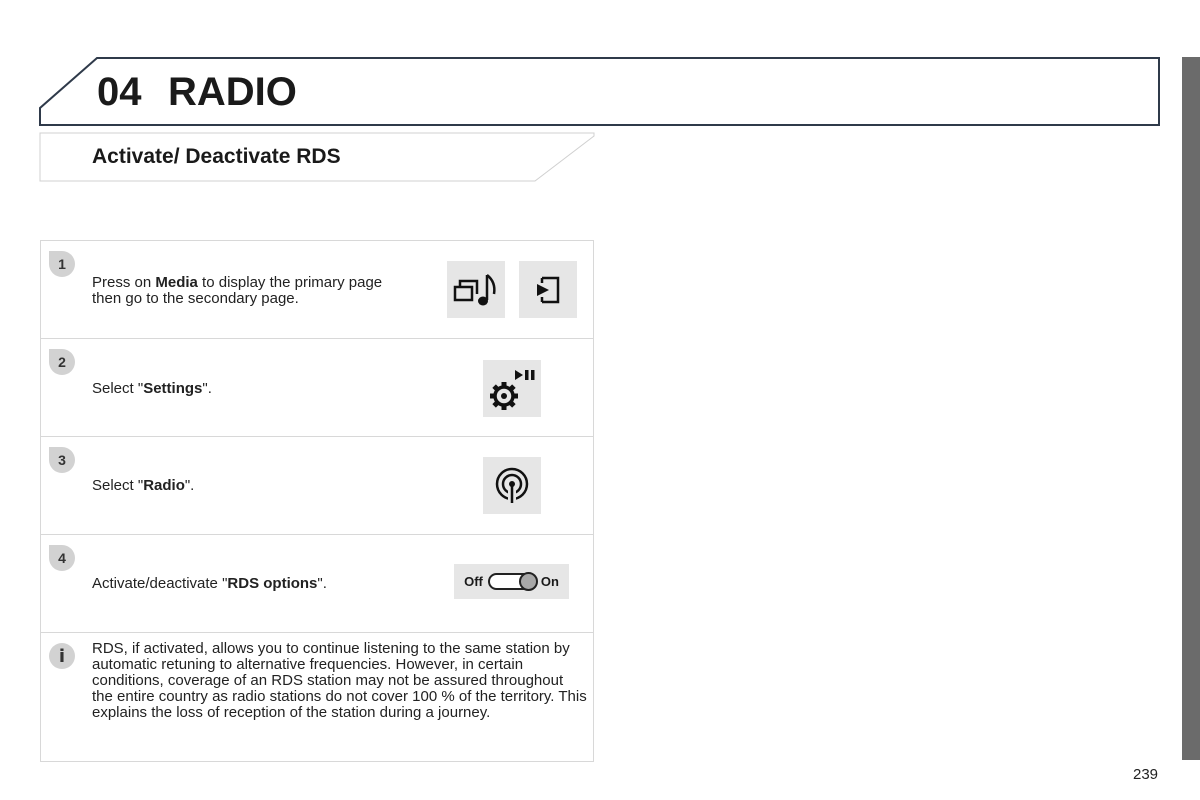  Describe the element at coordinates (176, 282) in the screenshot. I see `text-emphasis: Media` at that location.